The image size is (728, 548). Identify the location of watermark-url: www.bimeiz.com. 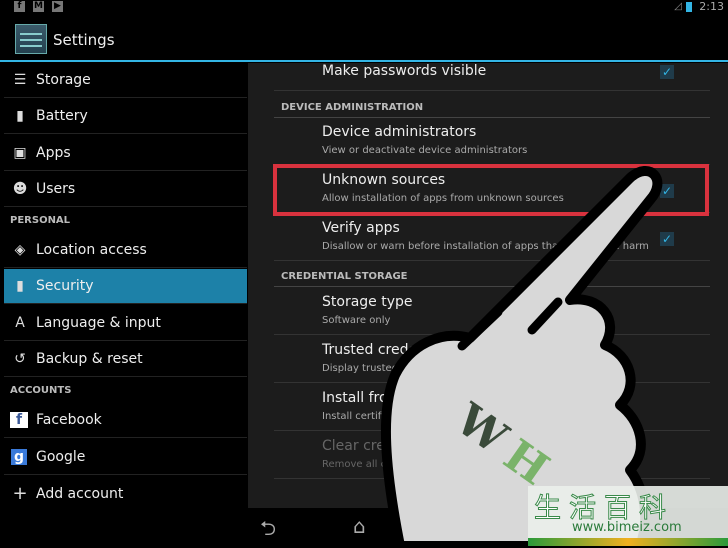
(627, 527).